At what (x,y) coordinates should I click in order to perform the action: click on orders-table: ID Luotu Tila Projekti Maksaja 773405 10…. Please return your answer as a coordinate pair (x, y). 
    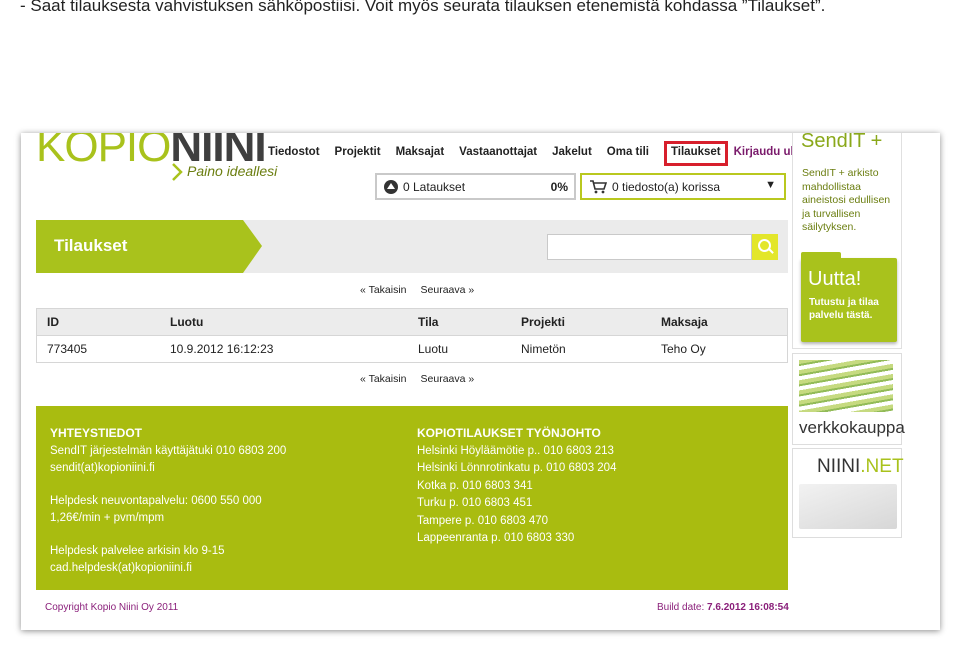
    Looking at the image, I should click on (412, 335).